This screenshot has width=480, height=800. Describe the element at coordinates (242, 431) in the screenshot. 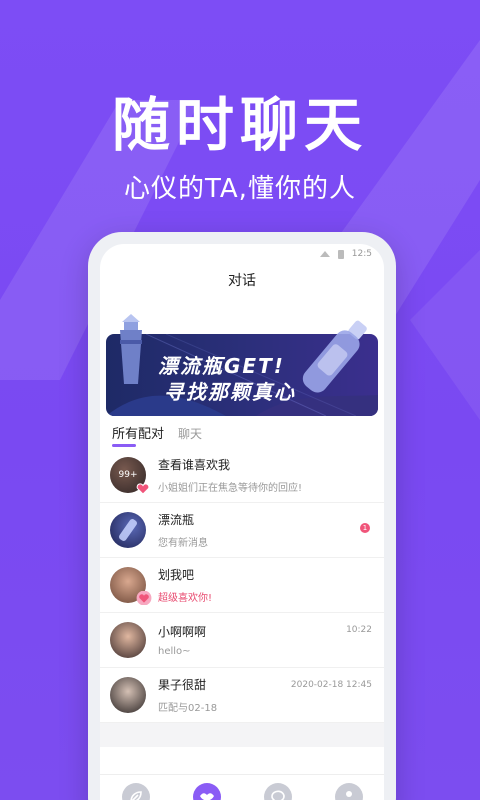

I see `conversation-tabs: 所有配对 聊天` at that location.